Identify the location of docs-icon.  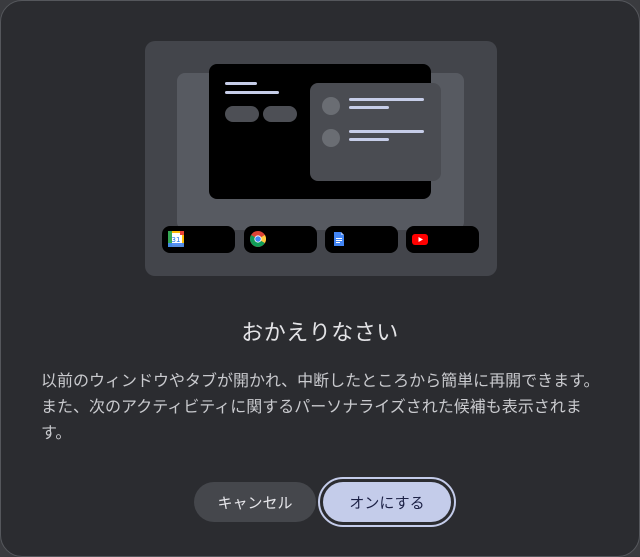
(339, 239).